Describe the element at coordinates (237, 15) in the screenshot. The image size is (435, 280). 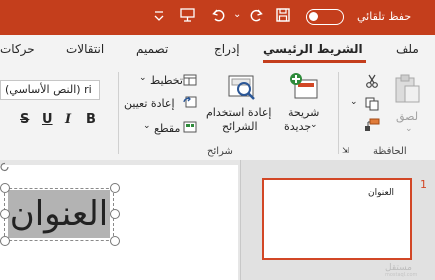
I see `chevron-down-icon: ⌄` at that location.